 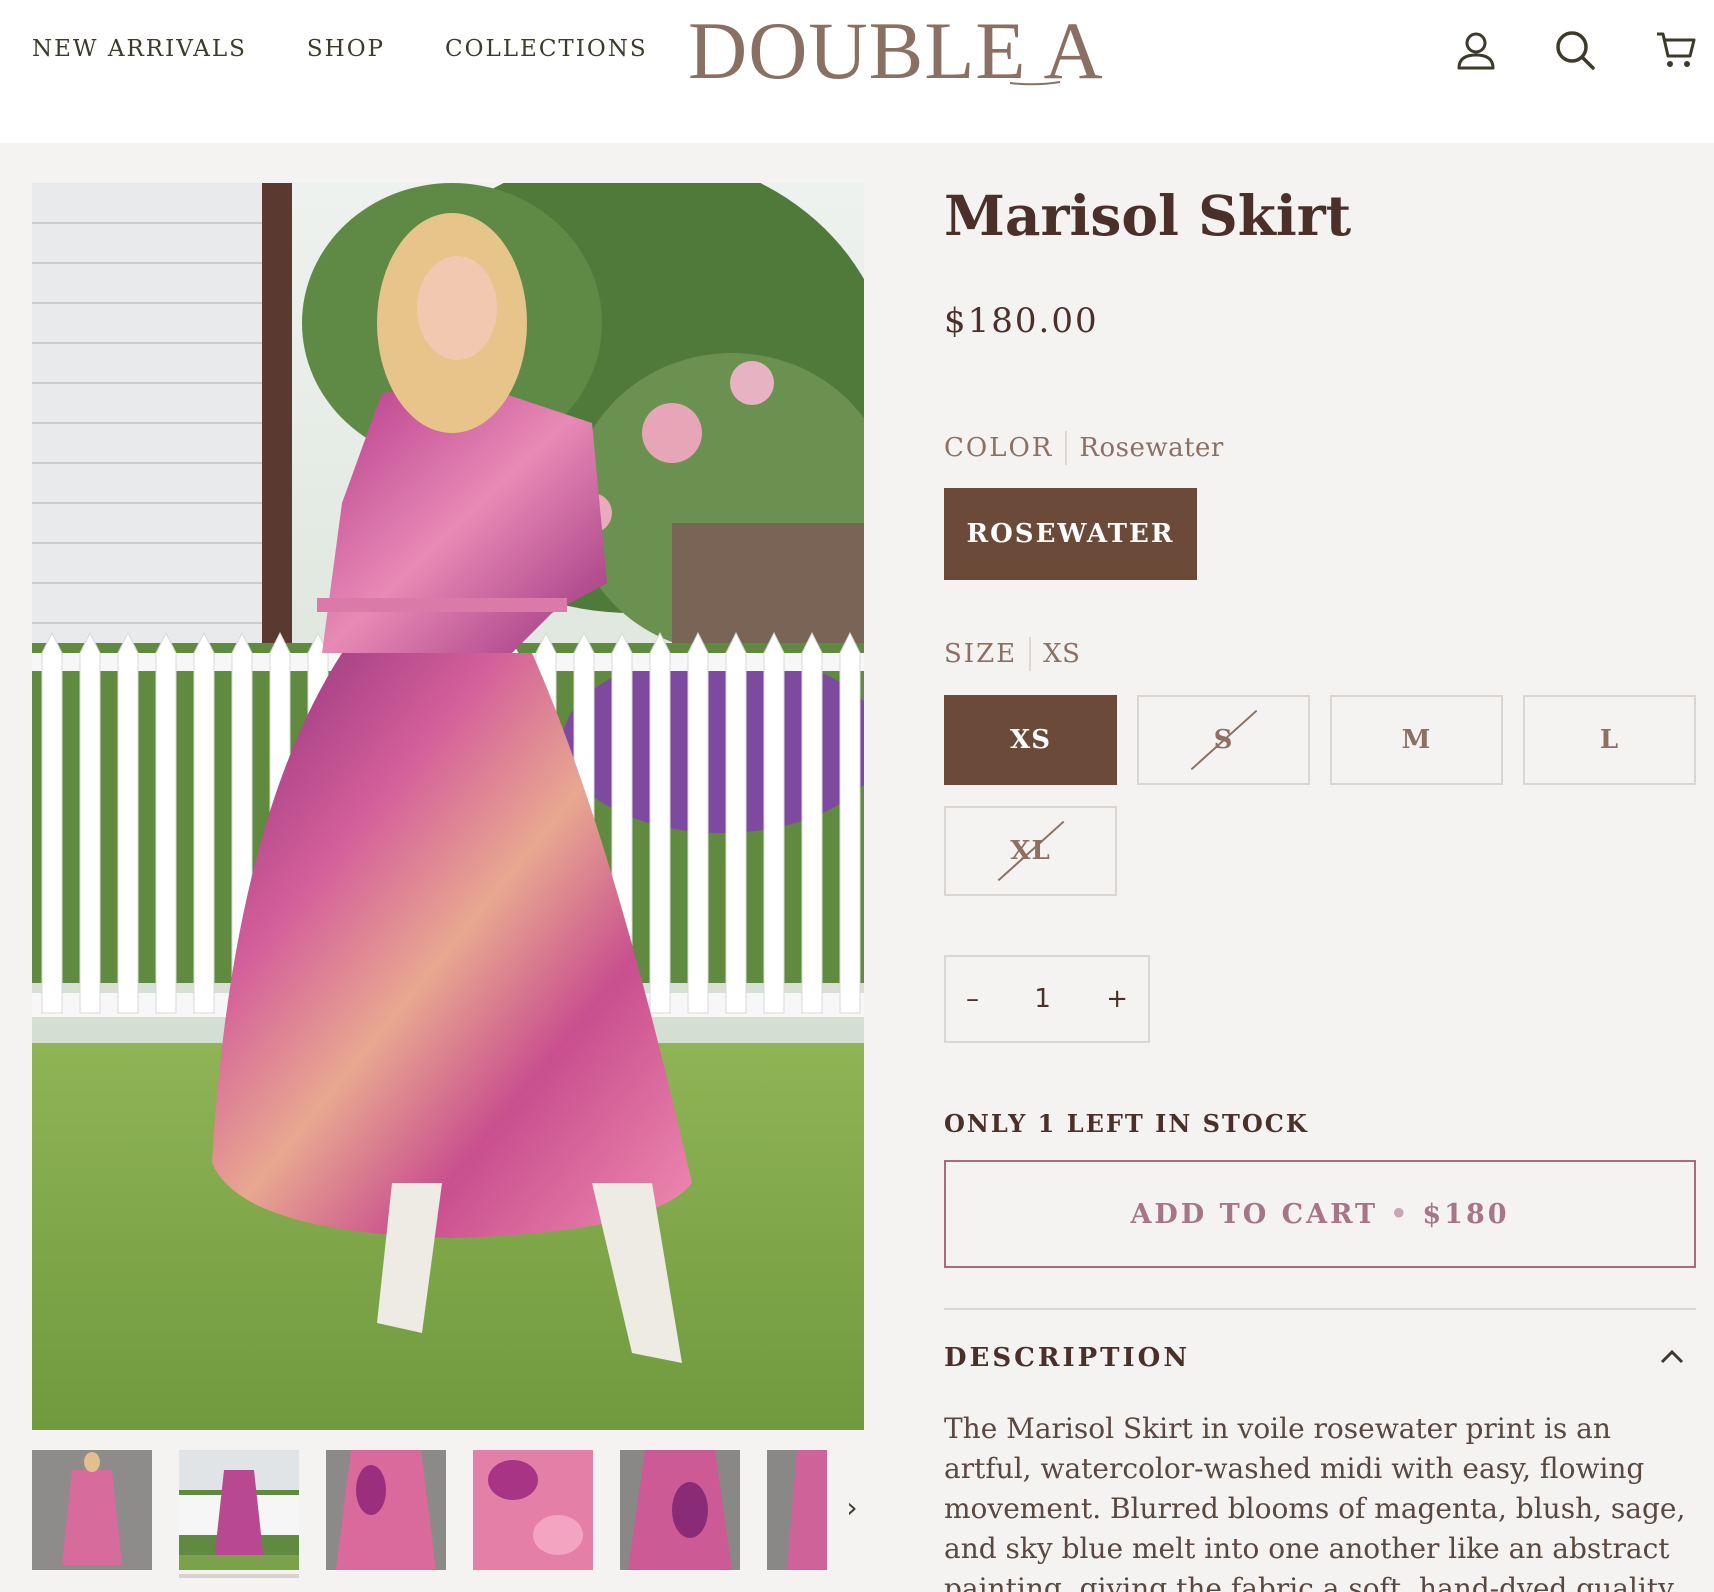 I want to click on quantity-stepper: – 1 +, so click(x=1047, y=999).